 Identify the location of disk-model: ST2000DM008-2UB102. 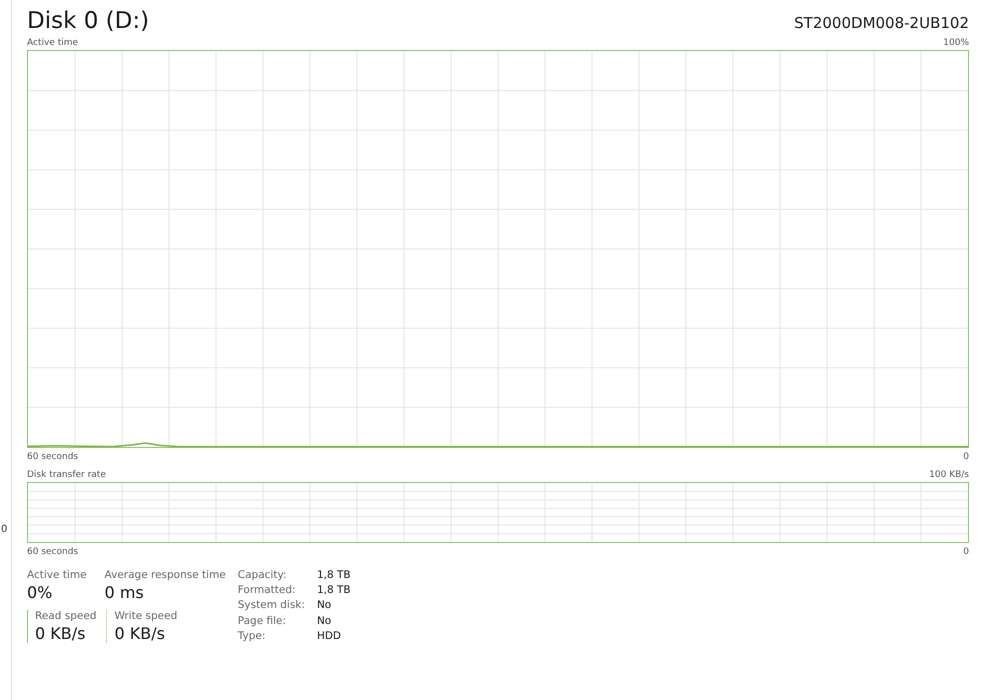
(881, 23).